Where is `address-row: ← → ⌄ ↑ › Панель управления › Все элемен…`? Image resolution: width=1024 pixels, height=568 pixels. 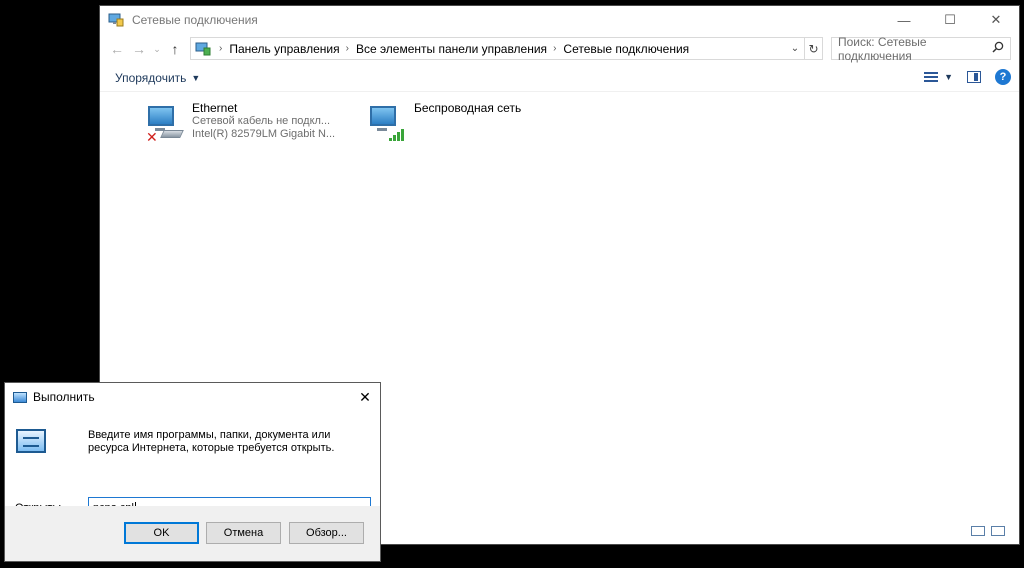 address-row: ← → ⌄ ↑ › Панель управления › Все элемен… is located at coordinates (559, 49).